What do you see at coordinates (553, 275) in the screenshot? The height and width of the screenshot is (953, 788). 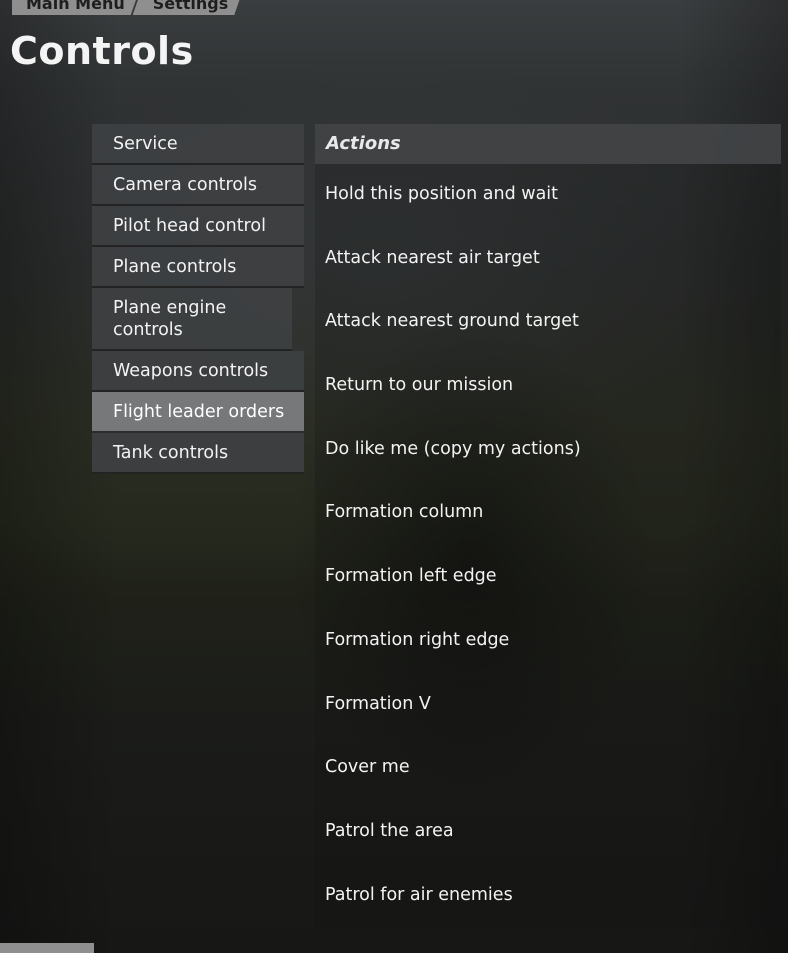 I see `action-attack-air-target: Attack nearest air target` at bounding box center [553, 275].